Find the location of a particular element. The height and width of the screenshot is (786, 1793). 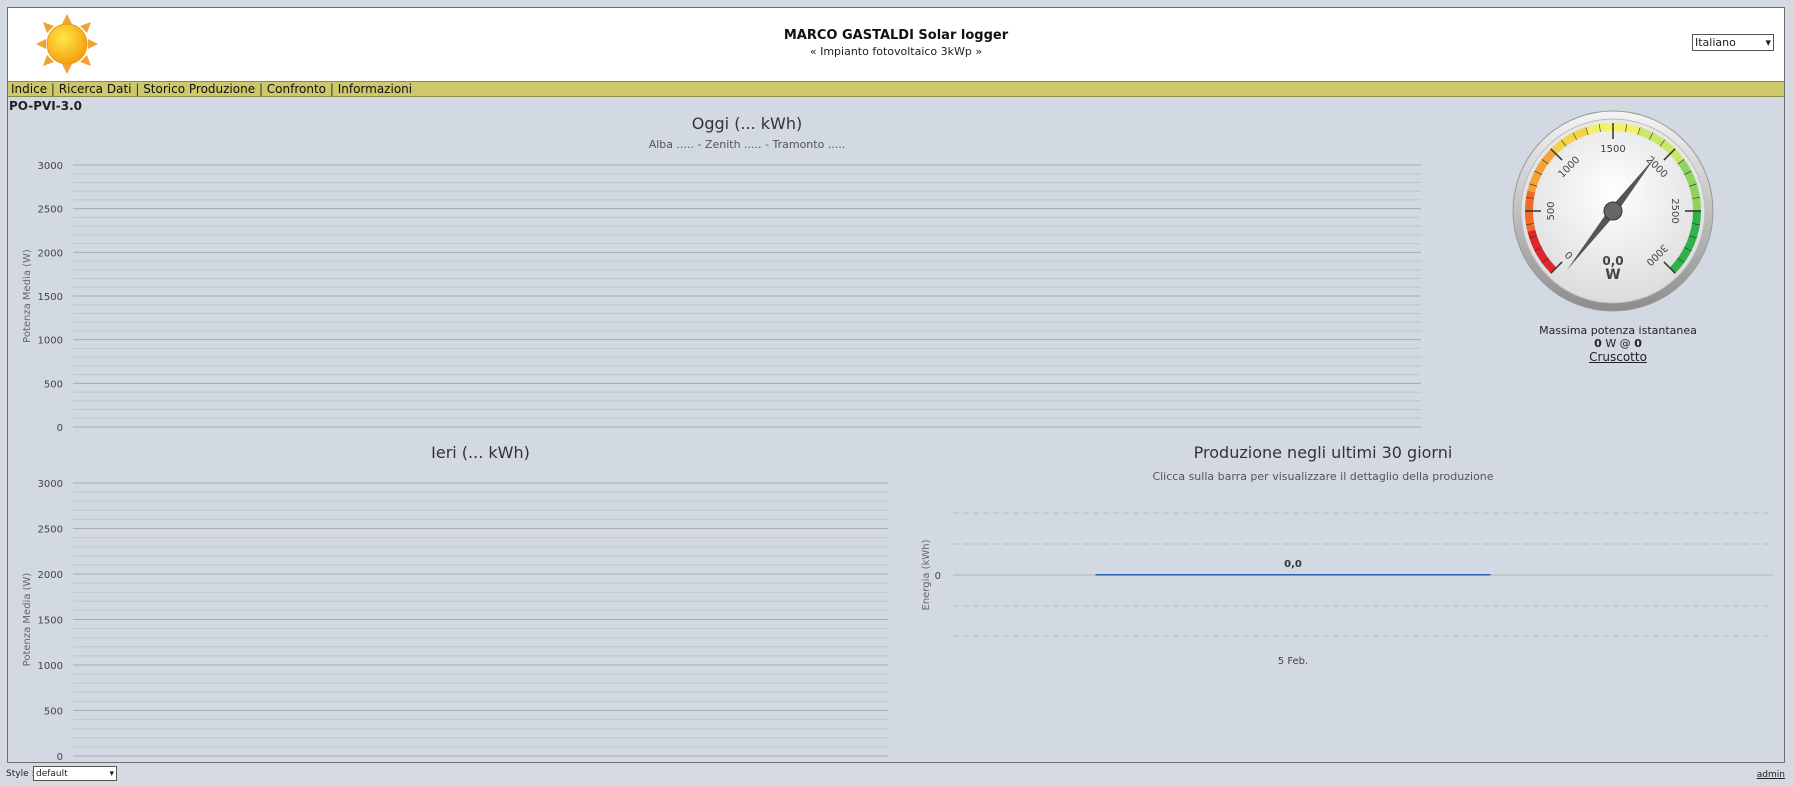

gauge-value: 0,0 is located at coordinates (1612, 261).